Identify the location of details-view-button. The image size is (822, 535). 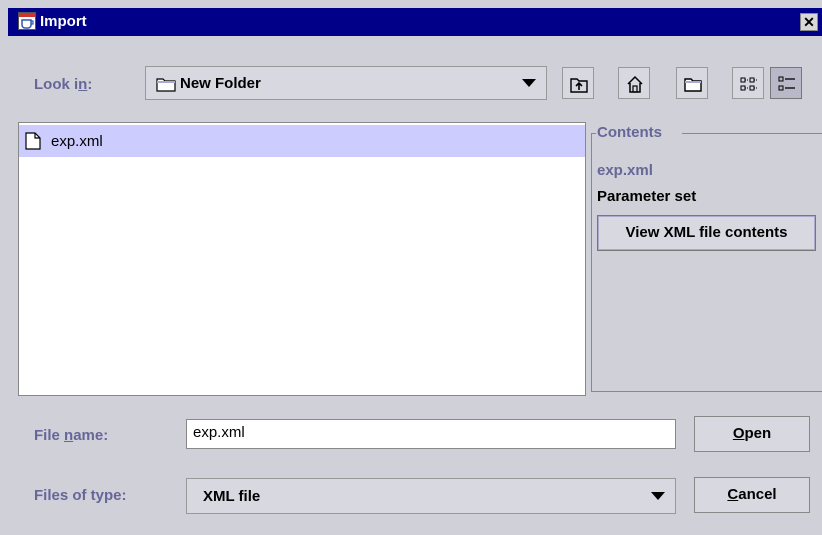
(786, 83).